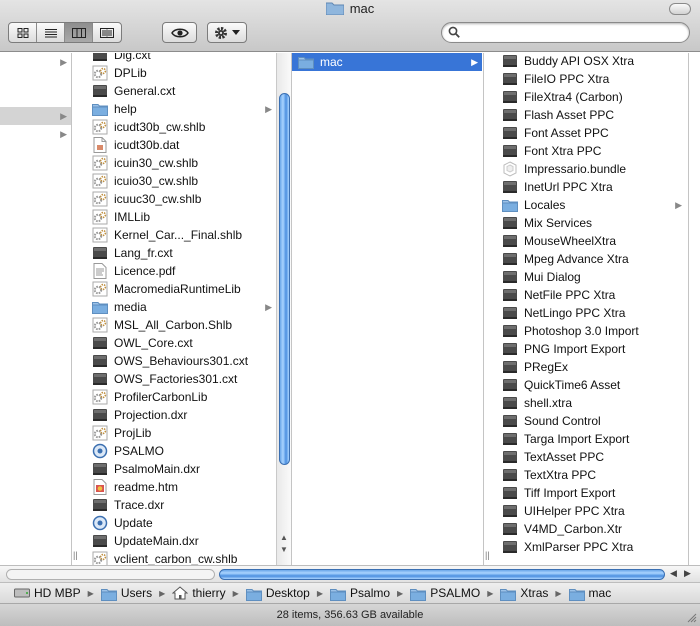  Describe the element at coordinates (284, 549) in the screenshot. I see `scroll-down-arrow: ▼` at that location.